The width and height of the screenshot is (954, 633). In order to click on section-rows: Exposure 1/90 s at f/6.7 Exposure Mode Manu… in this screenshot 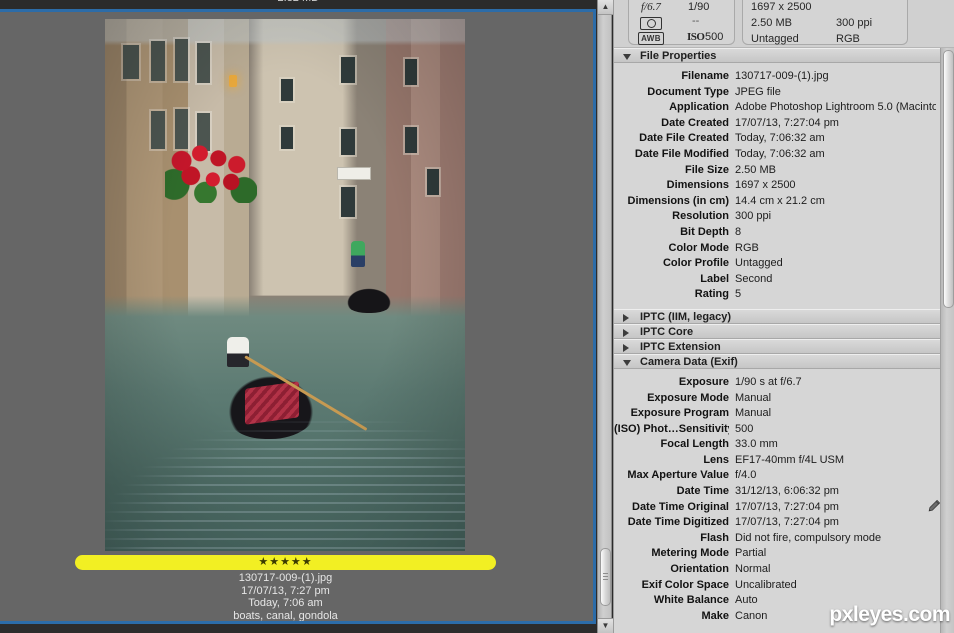, I will do `click(777, 499)`.